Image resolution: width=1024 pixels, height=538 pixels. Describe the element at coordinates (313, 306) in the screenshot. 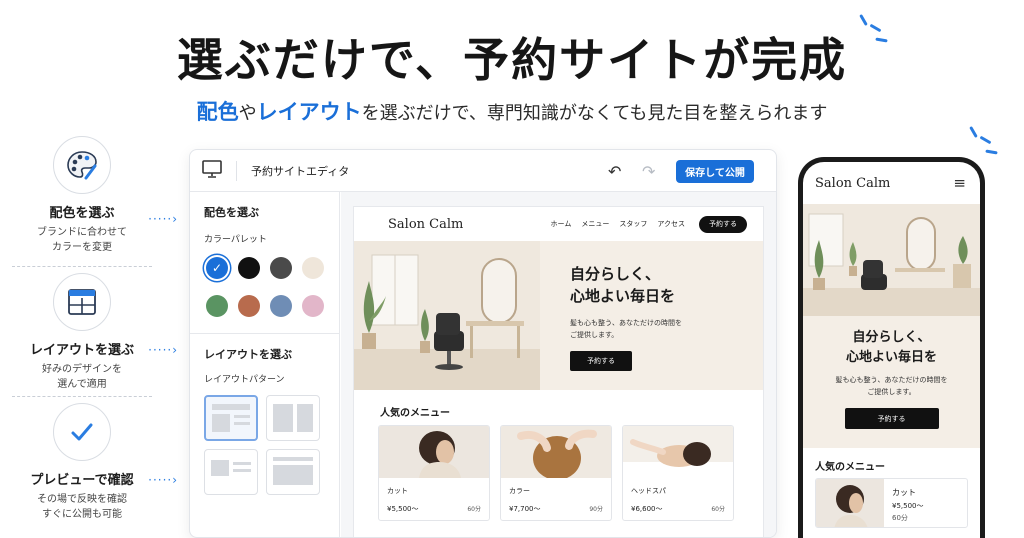

I see `color-swatch-pink` at that location.